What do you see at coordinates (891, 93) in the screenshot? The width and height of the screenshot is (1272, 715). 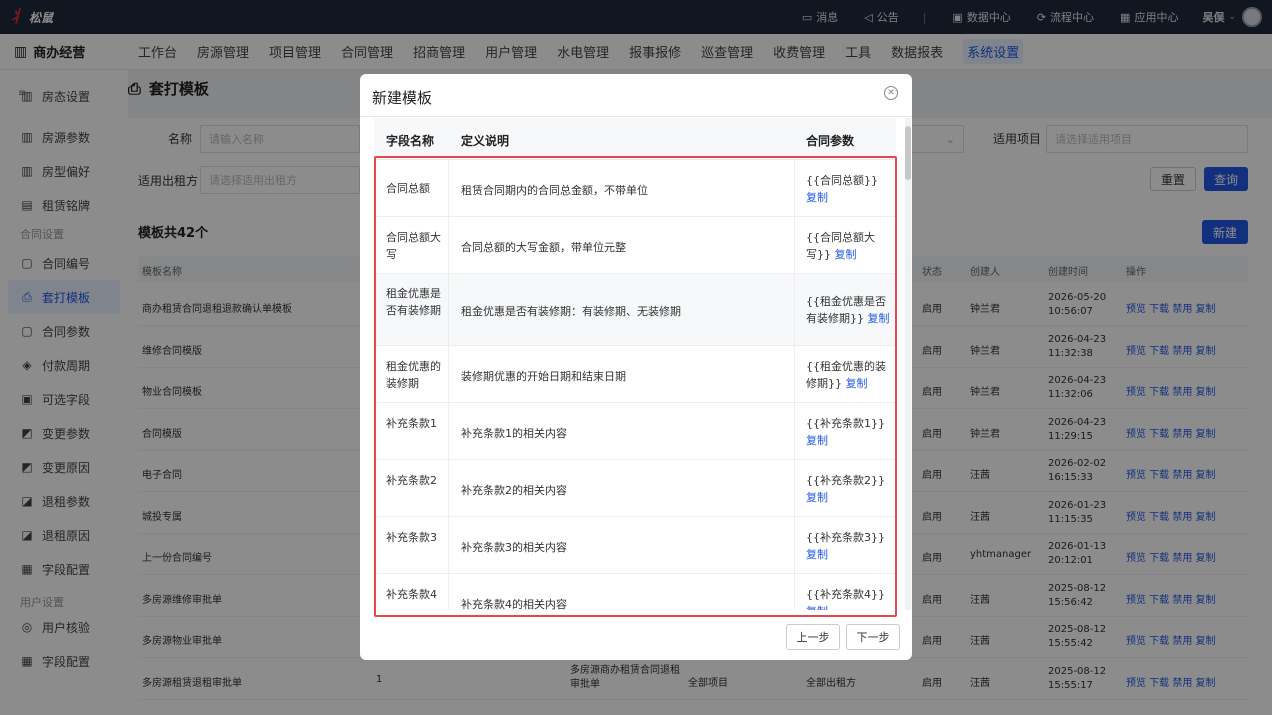 I see `close-icon: ✕` at bounding box center [891, 93].